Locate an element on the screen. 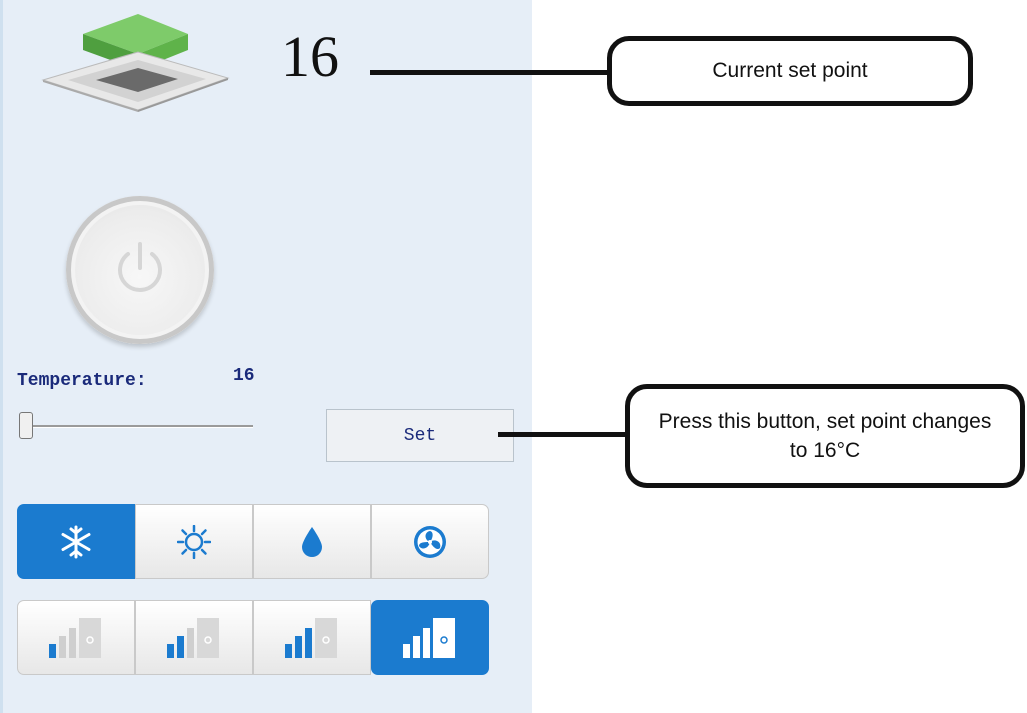 Image resolution: width=1027 pixels, height=713 pixels. sun-icon is located at coordinates (194, 541).